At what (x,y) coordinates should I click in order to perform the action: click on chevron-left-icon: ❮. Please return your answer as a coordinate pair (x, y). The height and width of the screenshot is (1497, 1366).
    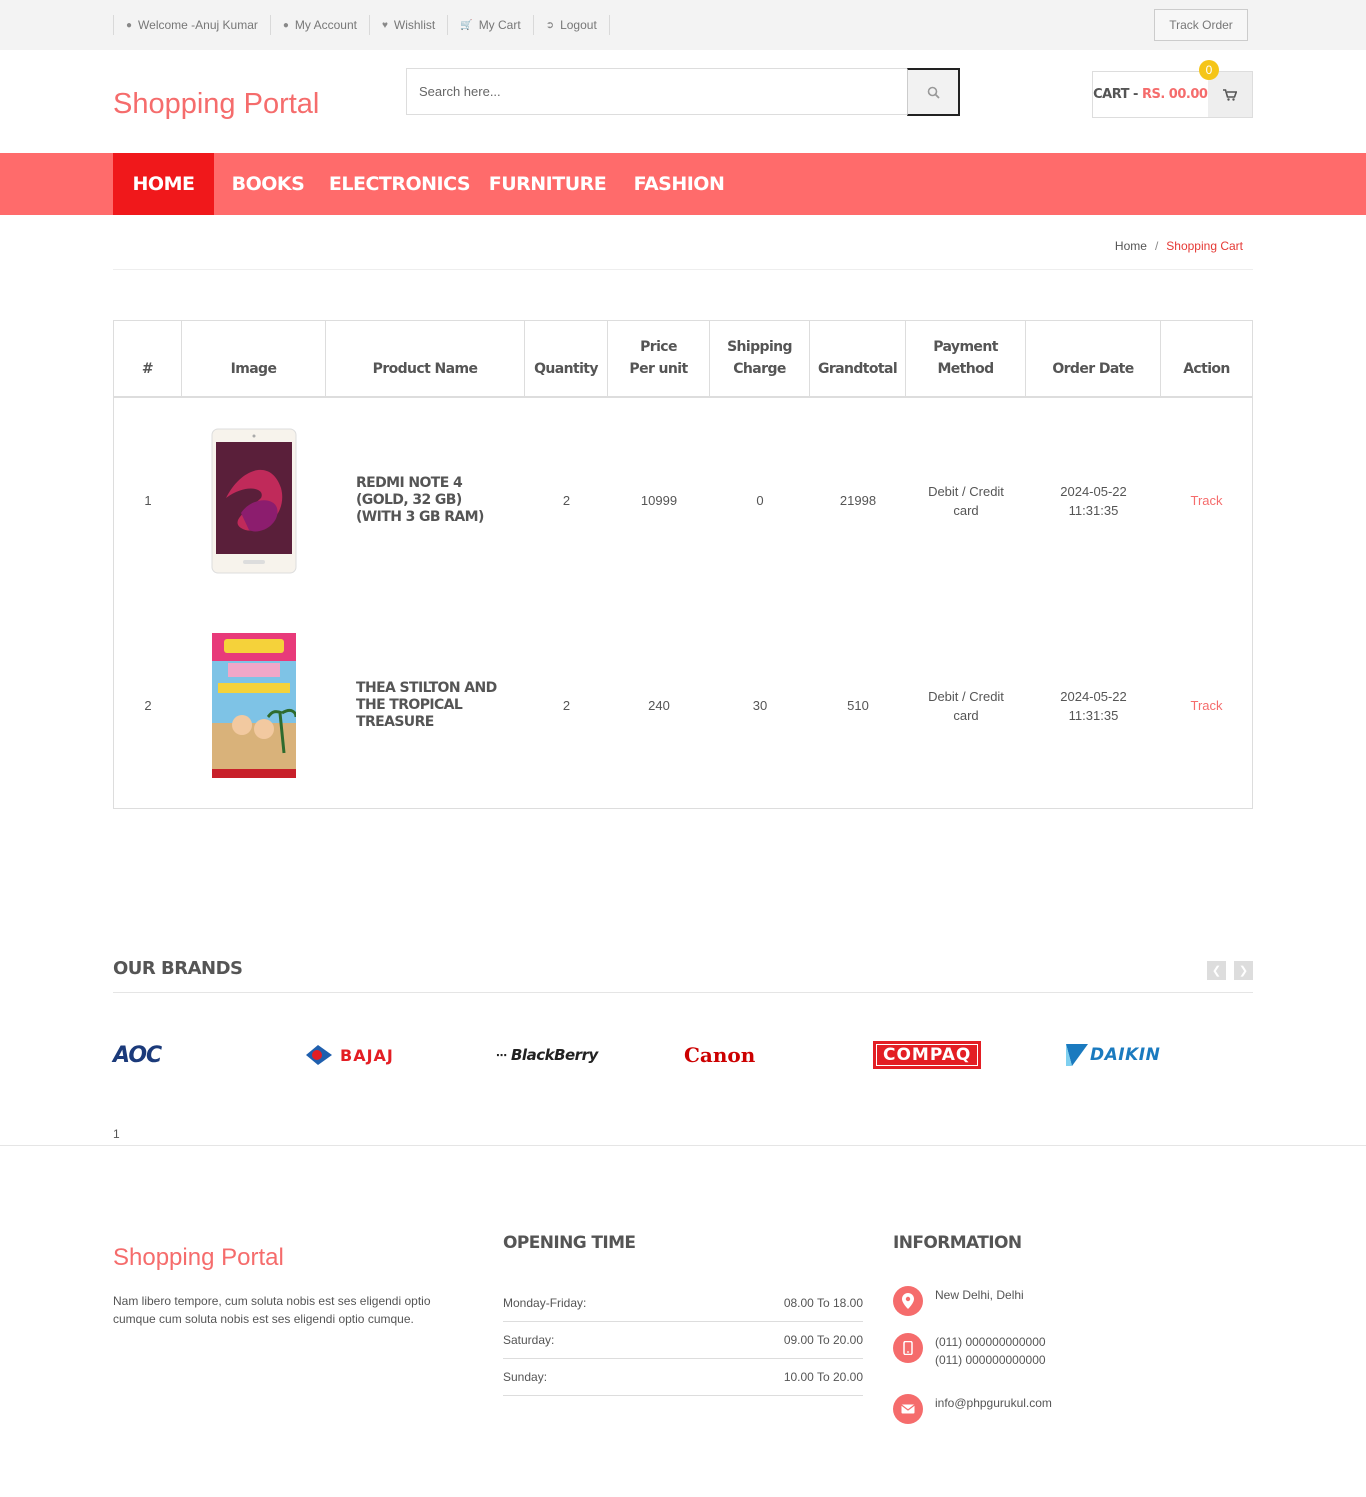
    Looking at the image, I should click on (1216, 971).